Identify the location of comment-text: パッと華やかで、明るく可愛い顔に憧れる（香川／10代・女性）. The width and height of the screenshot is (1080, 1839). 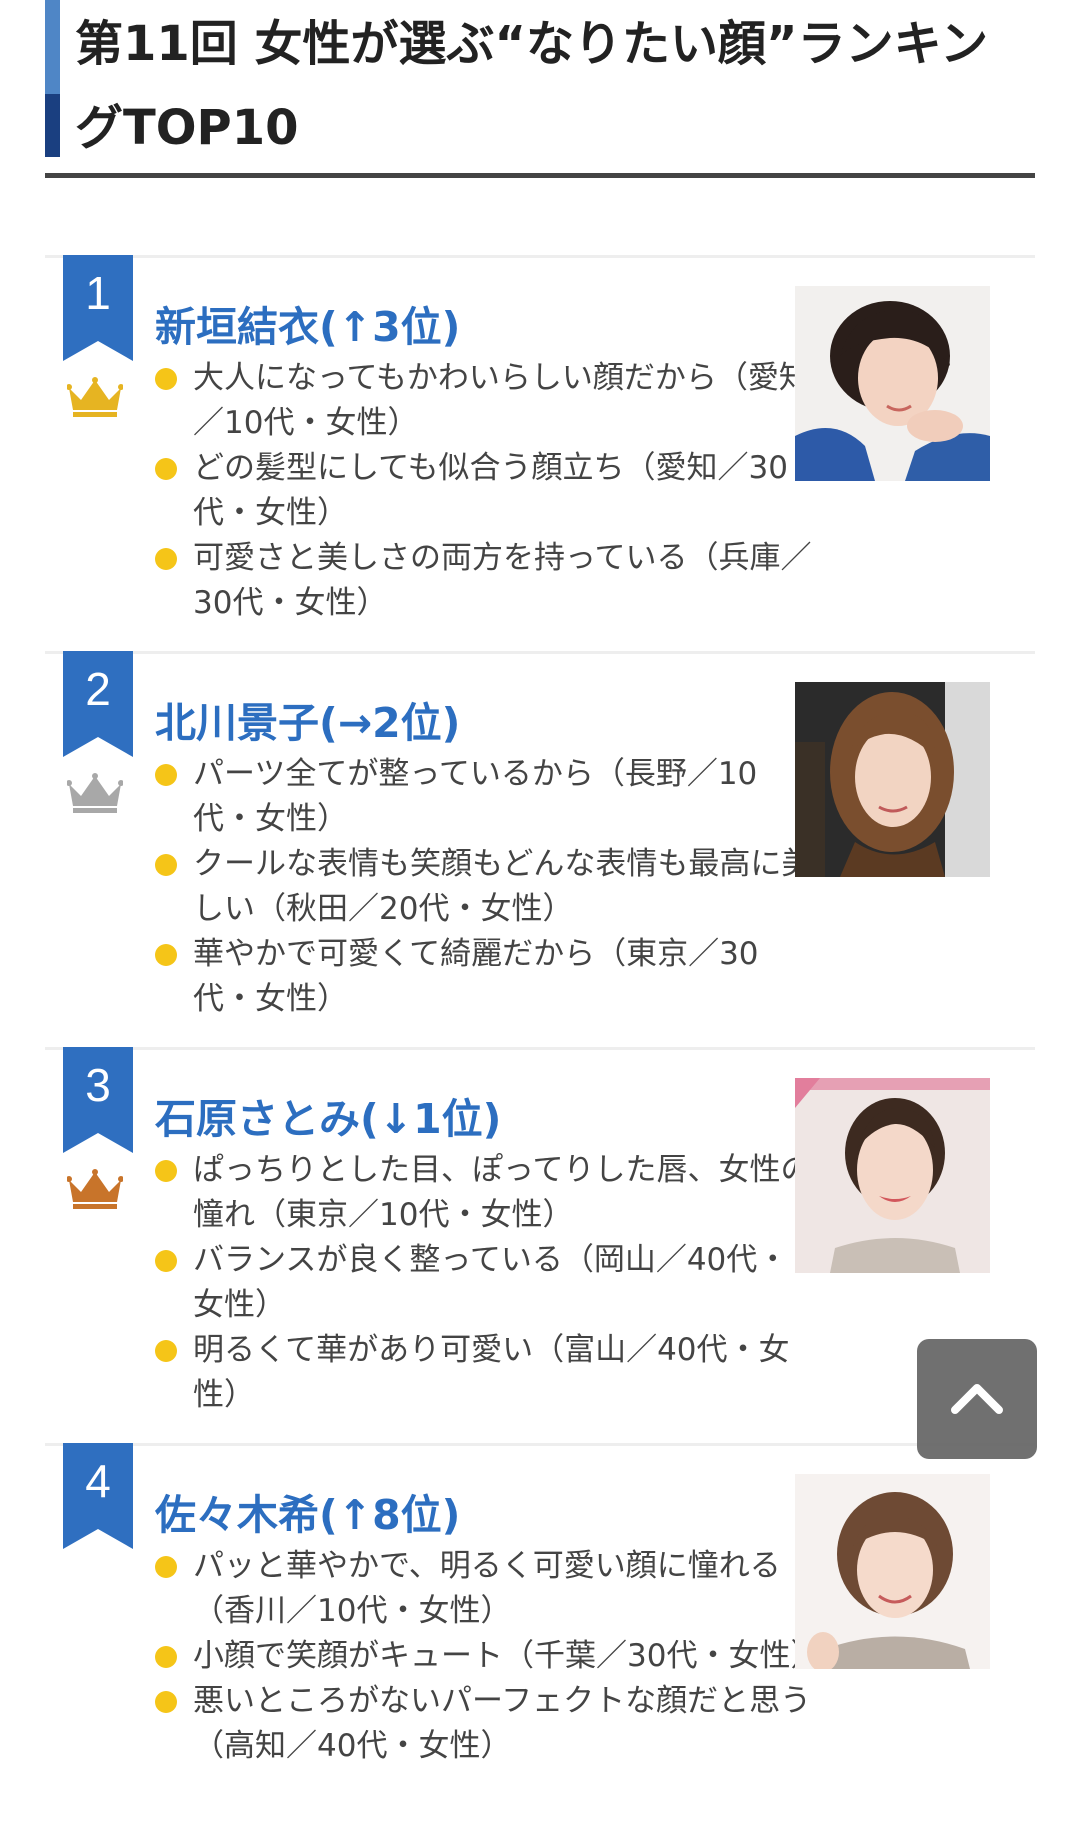
(487, 1588).